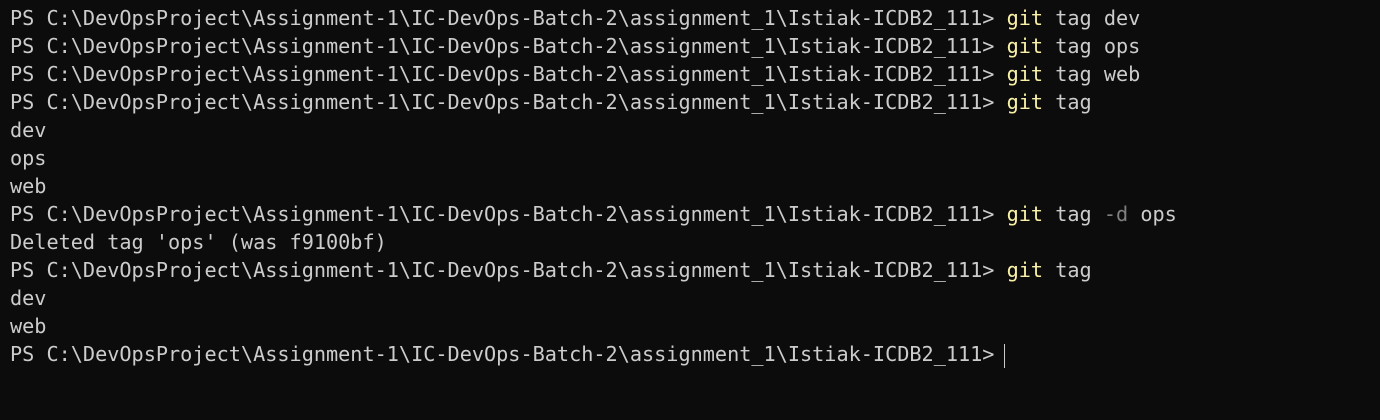 The image size is (1380, 420). What do you see at coordinates (198, 242) in the screenshot?
I see `output-line: Deleted tag 'ops' (was f9100bf)` at bounding box center [198, 242].